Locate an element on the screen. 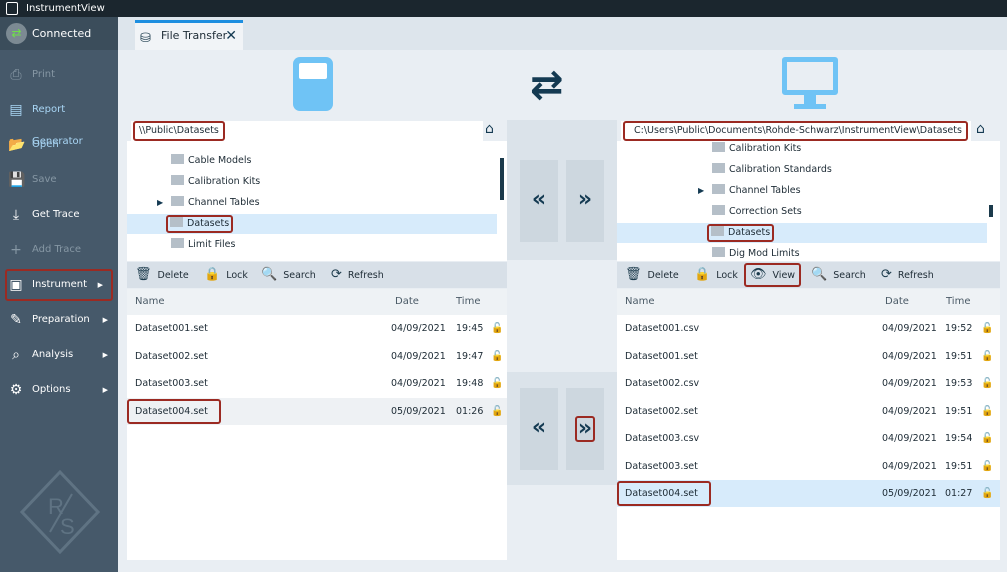 This screenshot has width=1007, height=572. view-button: 👁 View is located at coordinates (773, 275).